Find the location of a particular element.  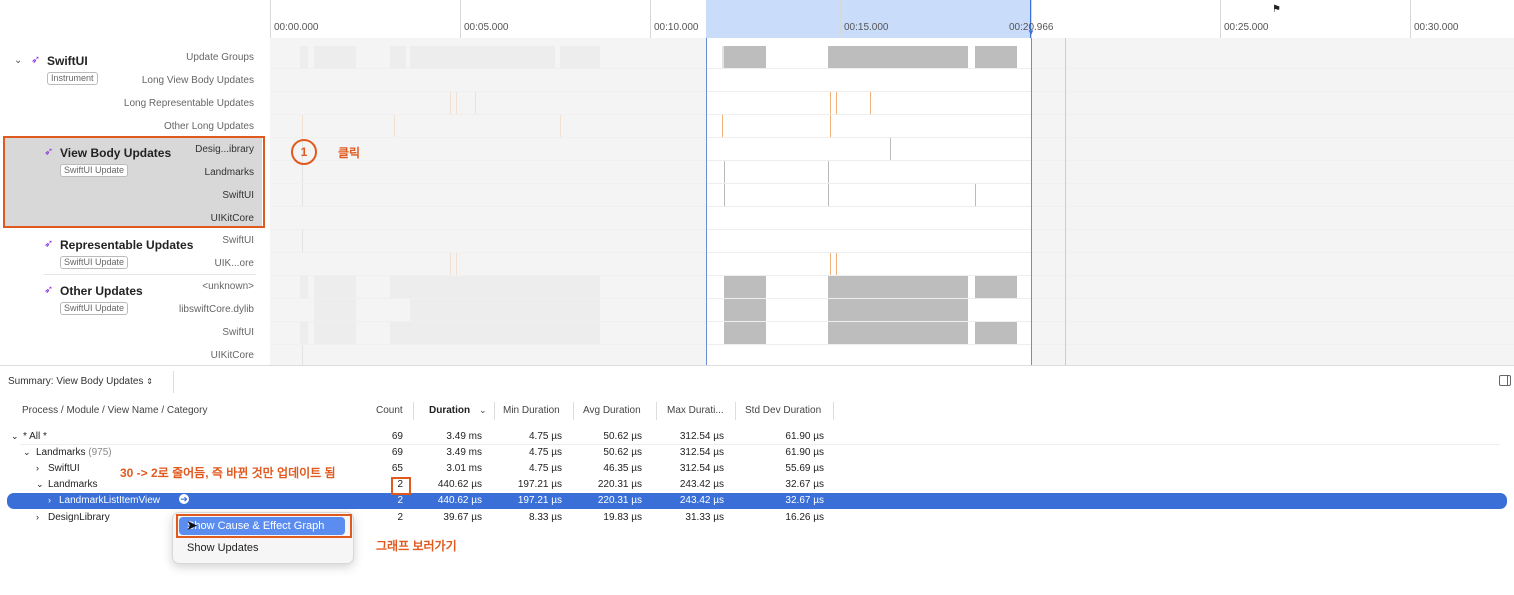

row-name: LandmarkListItemView is located at coordinates (109, 500).